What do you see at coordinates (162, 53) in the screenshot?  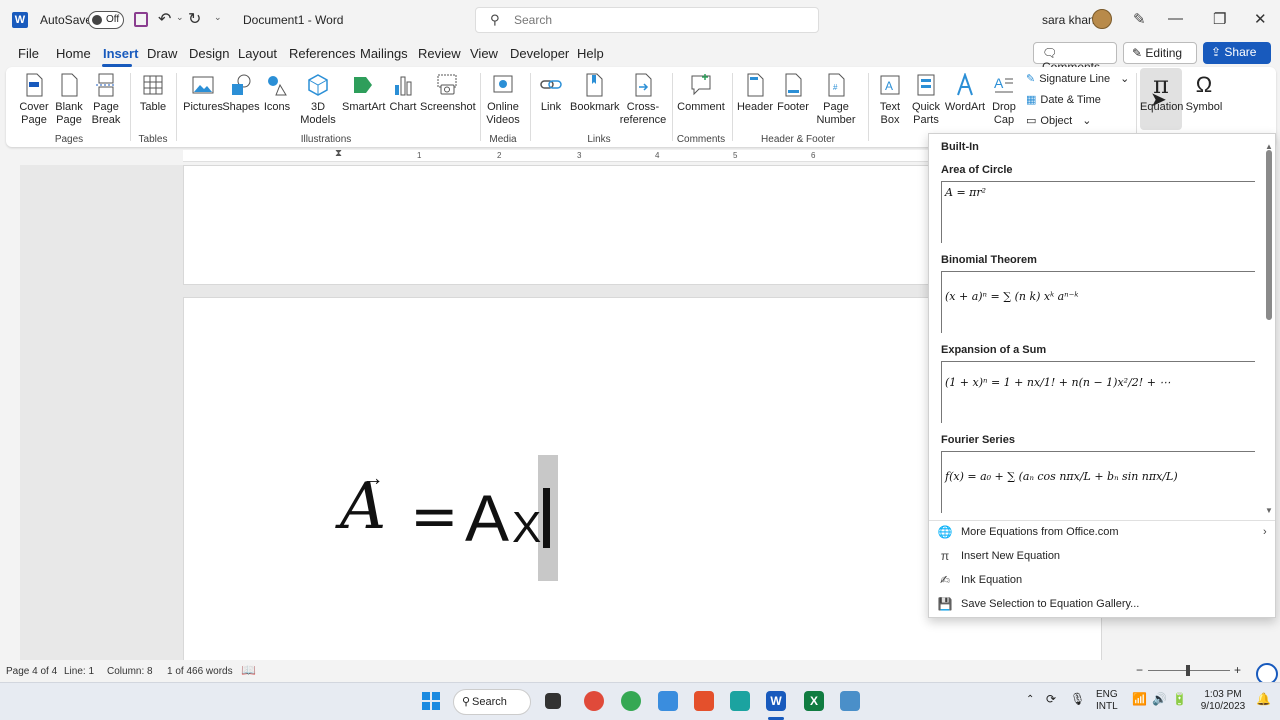 I see `tab-draw: Draw` at bounding box center [162, 53].